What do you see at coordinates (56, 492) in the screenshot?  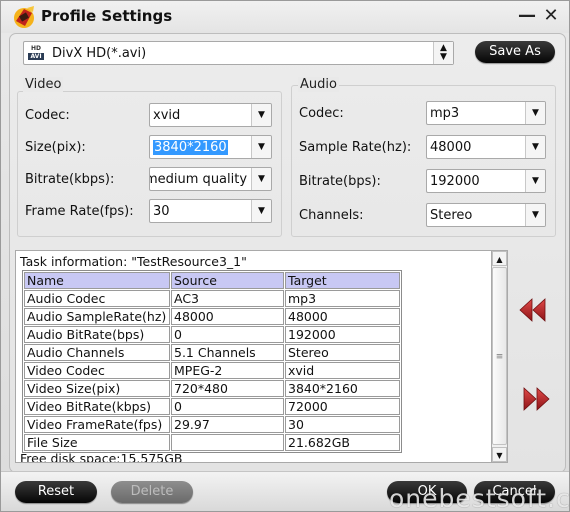 I see `reset-button: Reset` at bounding box center [56, 492].